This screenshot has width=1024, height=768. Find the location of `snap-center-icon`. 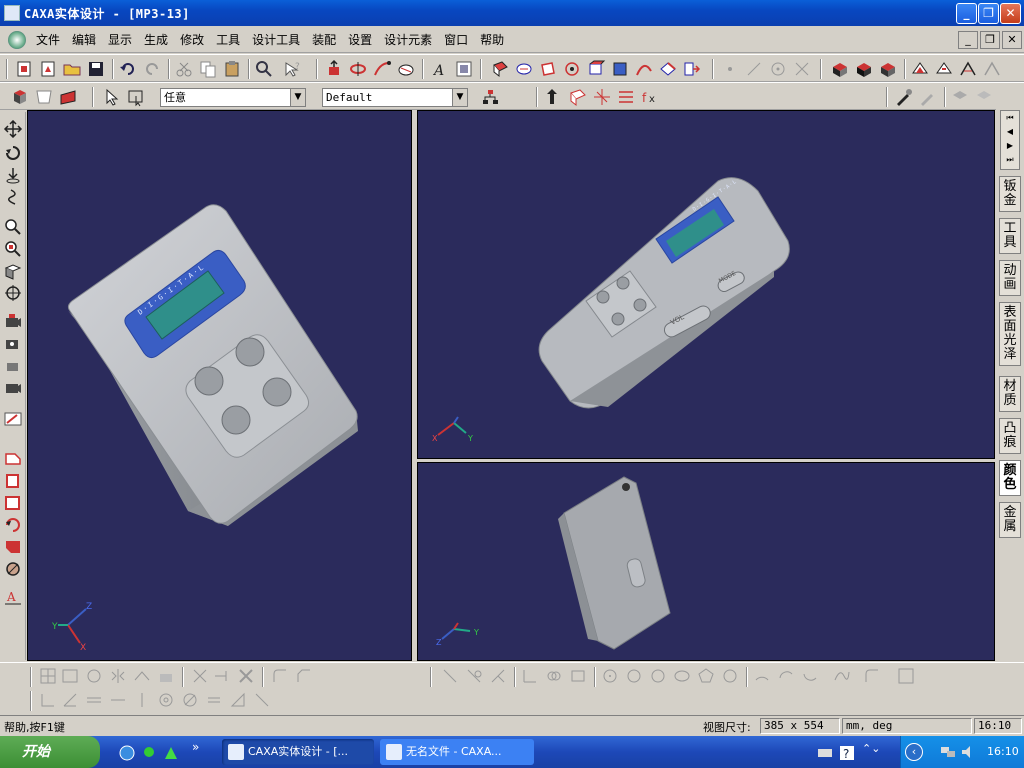

snap-center-icon is located at coordinates (778, 69).